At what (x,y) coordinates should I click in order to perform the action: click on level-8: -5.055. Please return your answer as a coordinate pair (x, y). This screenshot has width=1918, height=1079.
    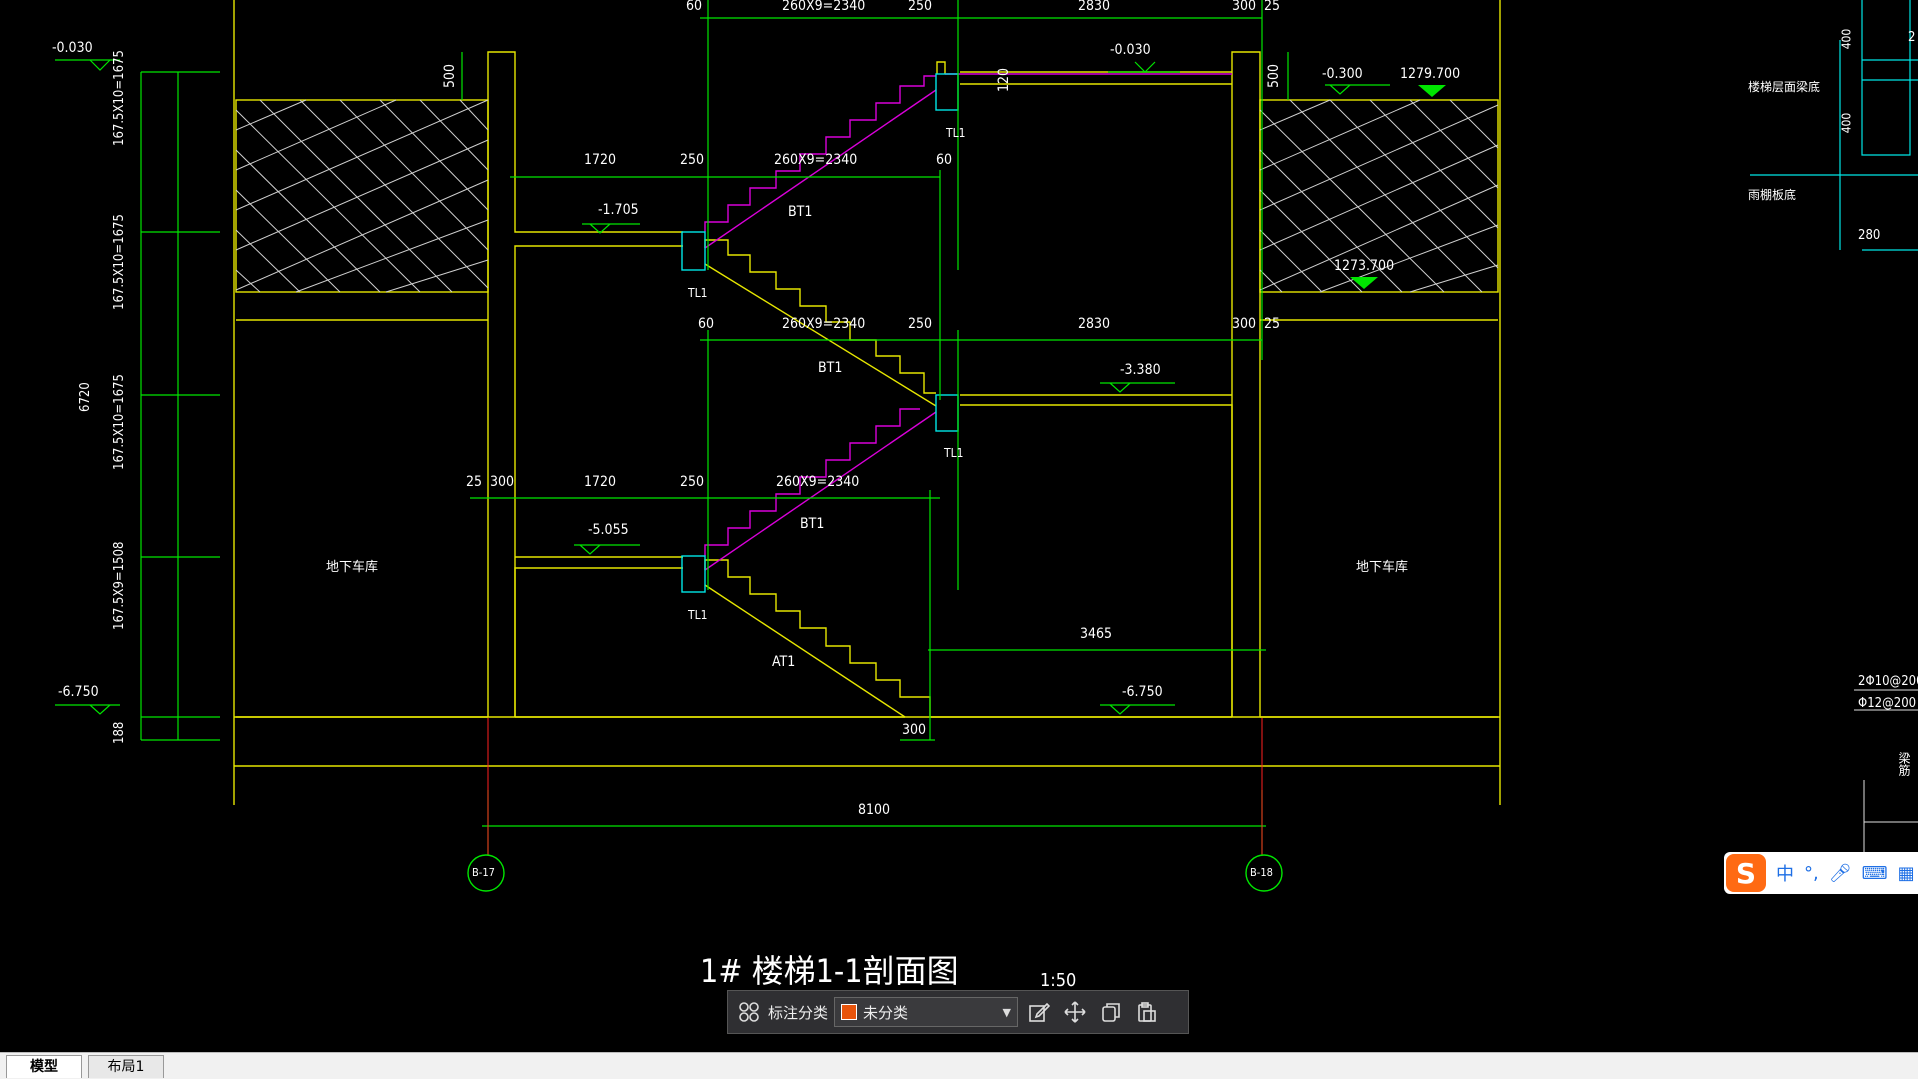
    Looking at the image, I should click on (608, 530).